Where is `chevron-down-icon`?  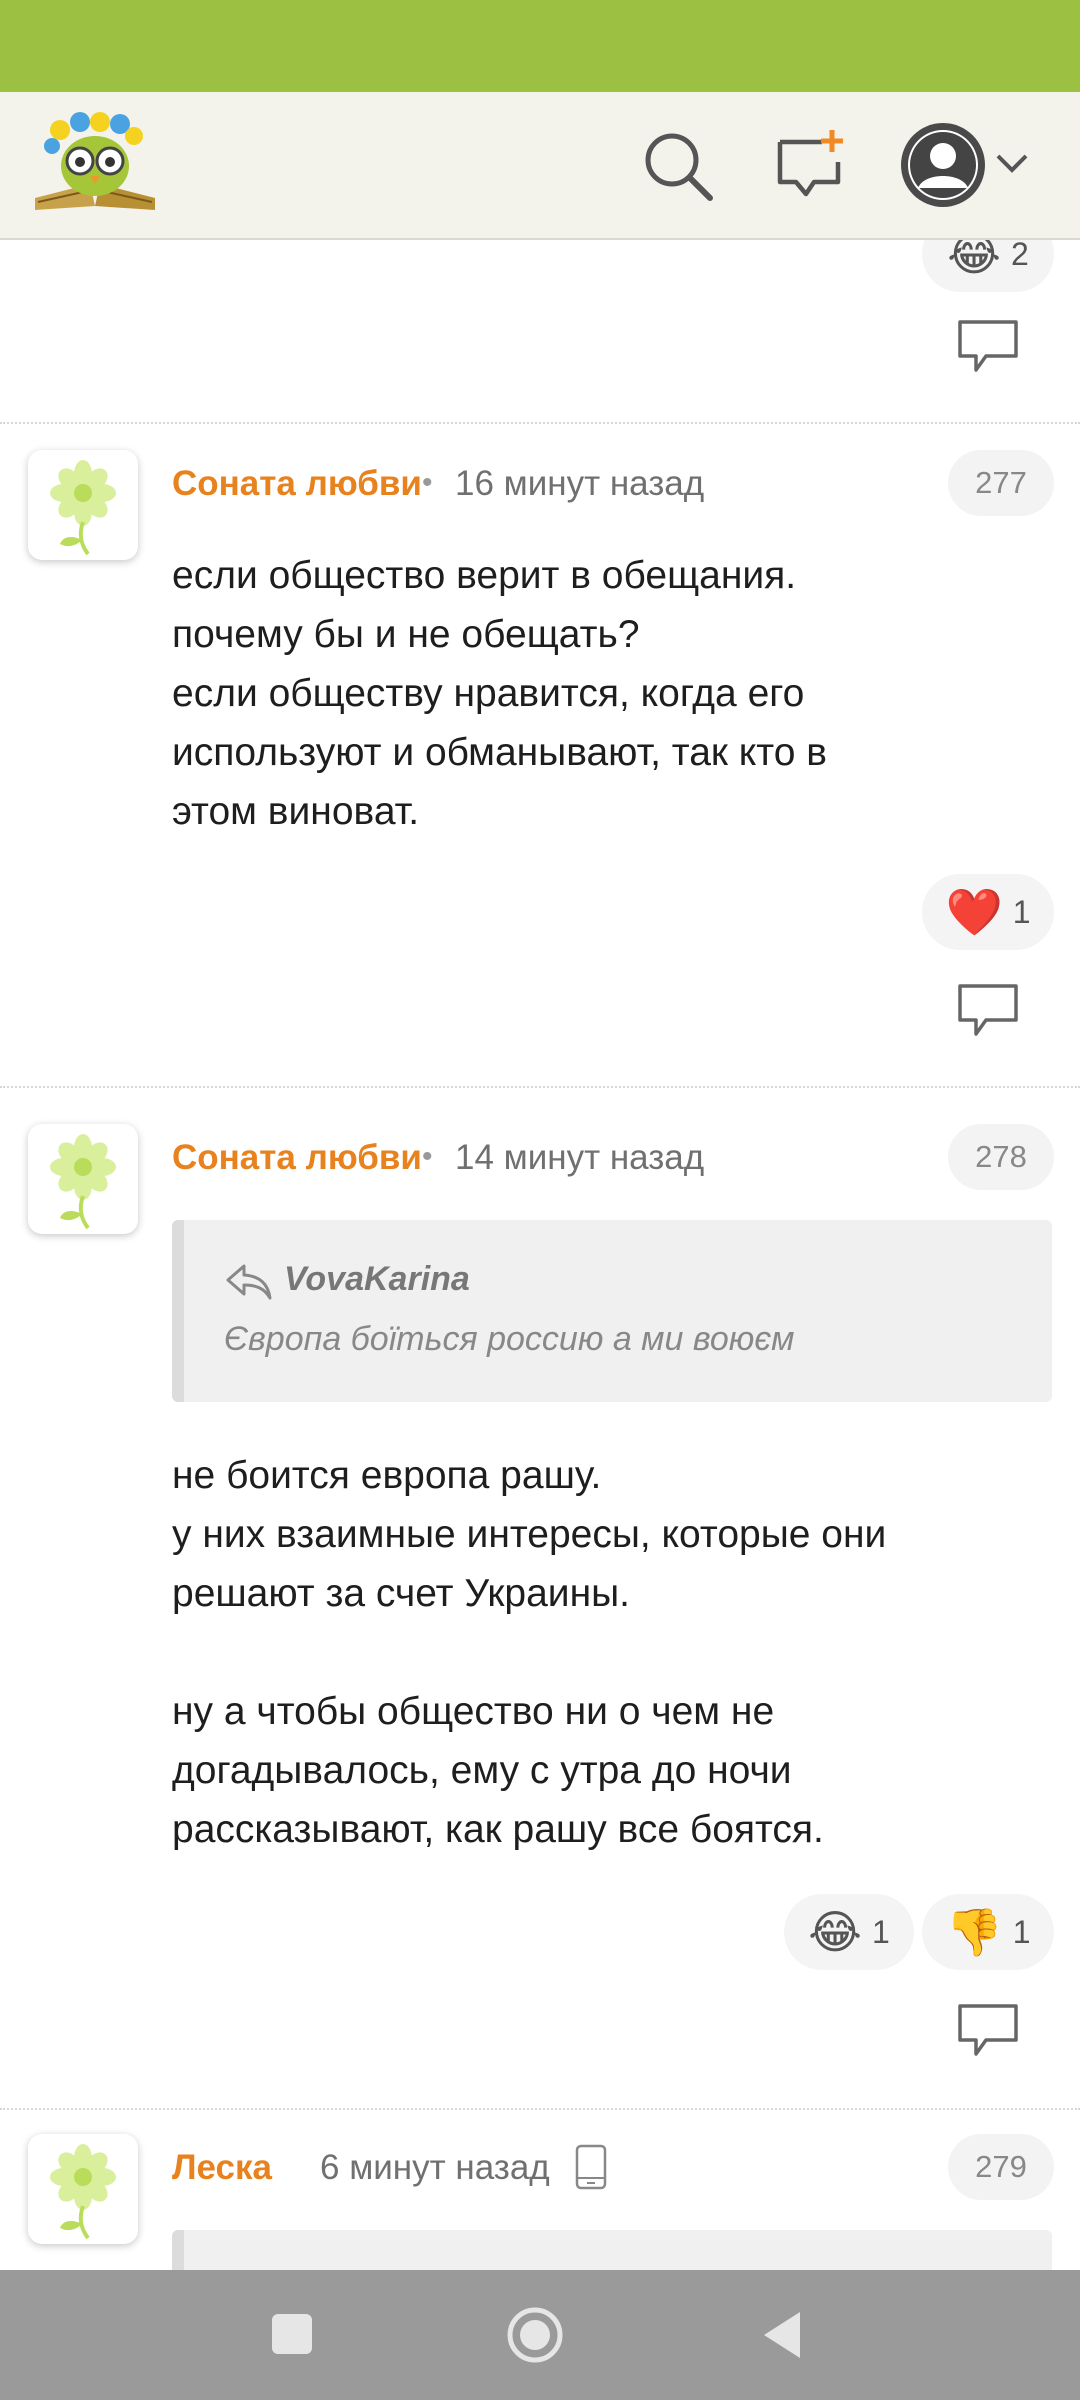 chevron-down-icon is located at coordinates (1012, 164).